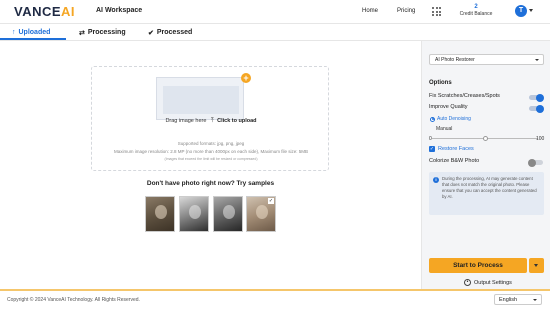 Image resolution: width=550 pixels, height=309 pixels. What do you see at coordinates (454, 161) in the screenshot?
I see `colorize-label: Colorize B&W Photo` at bounding box center [454, 161].